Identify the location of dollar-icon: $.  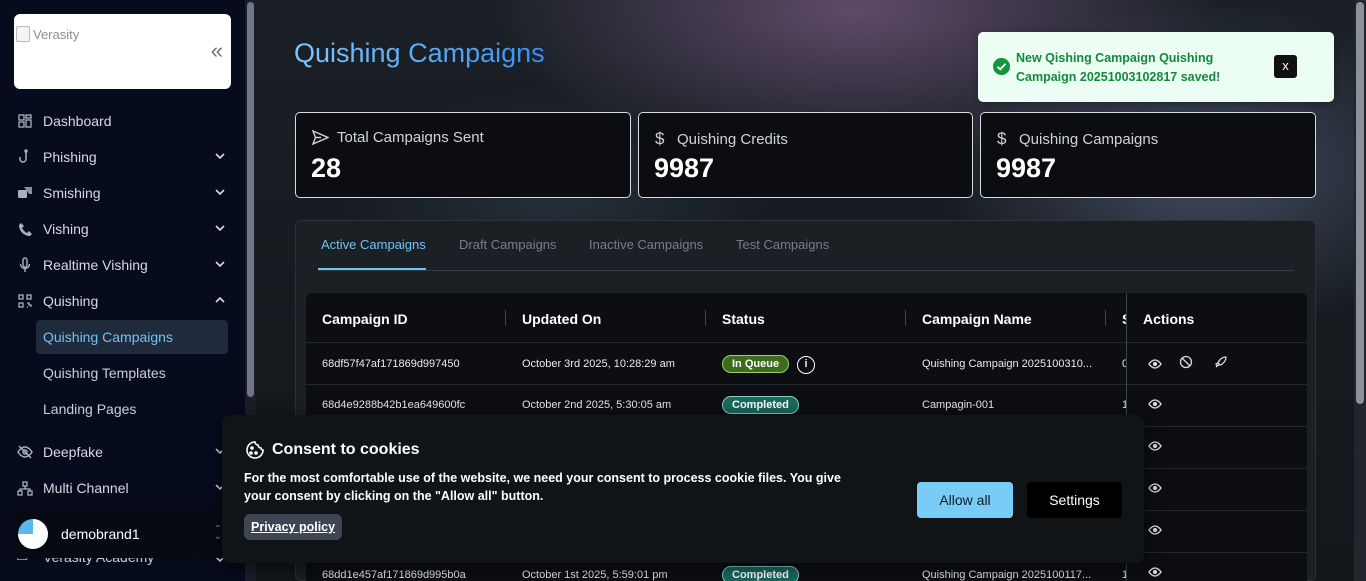
(660, 138).